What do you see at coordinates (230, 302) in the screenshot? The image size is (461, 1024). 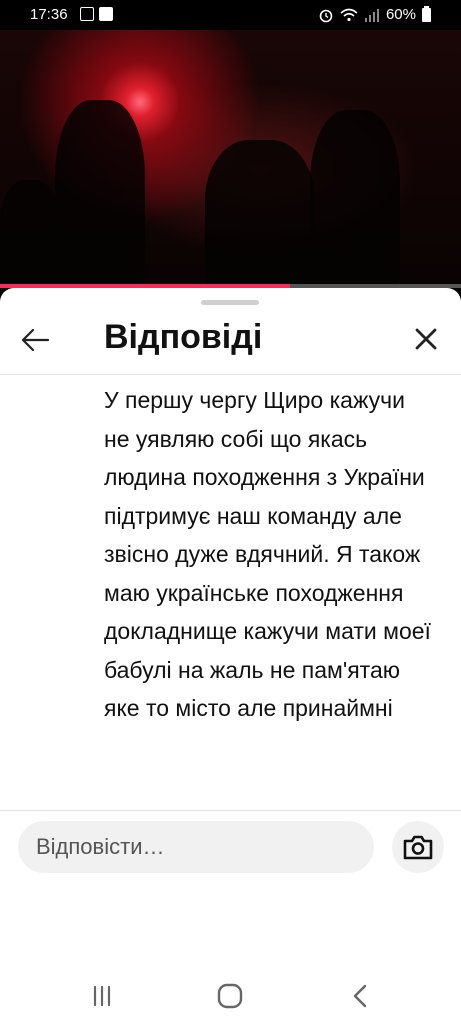 I see `drag-handle` at bounding box center [230, 302].